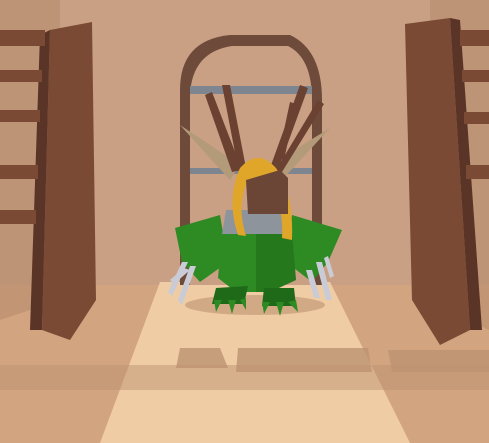 Image resolution: width=489 pixels, height=443 pixels. What do you see at coordinates (255, 305) in the screenshot?
I see `creature-shadow` at bounding box center [255, 305].